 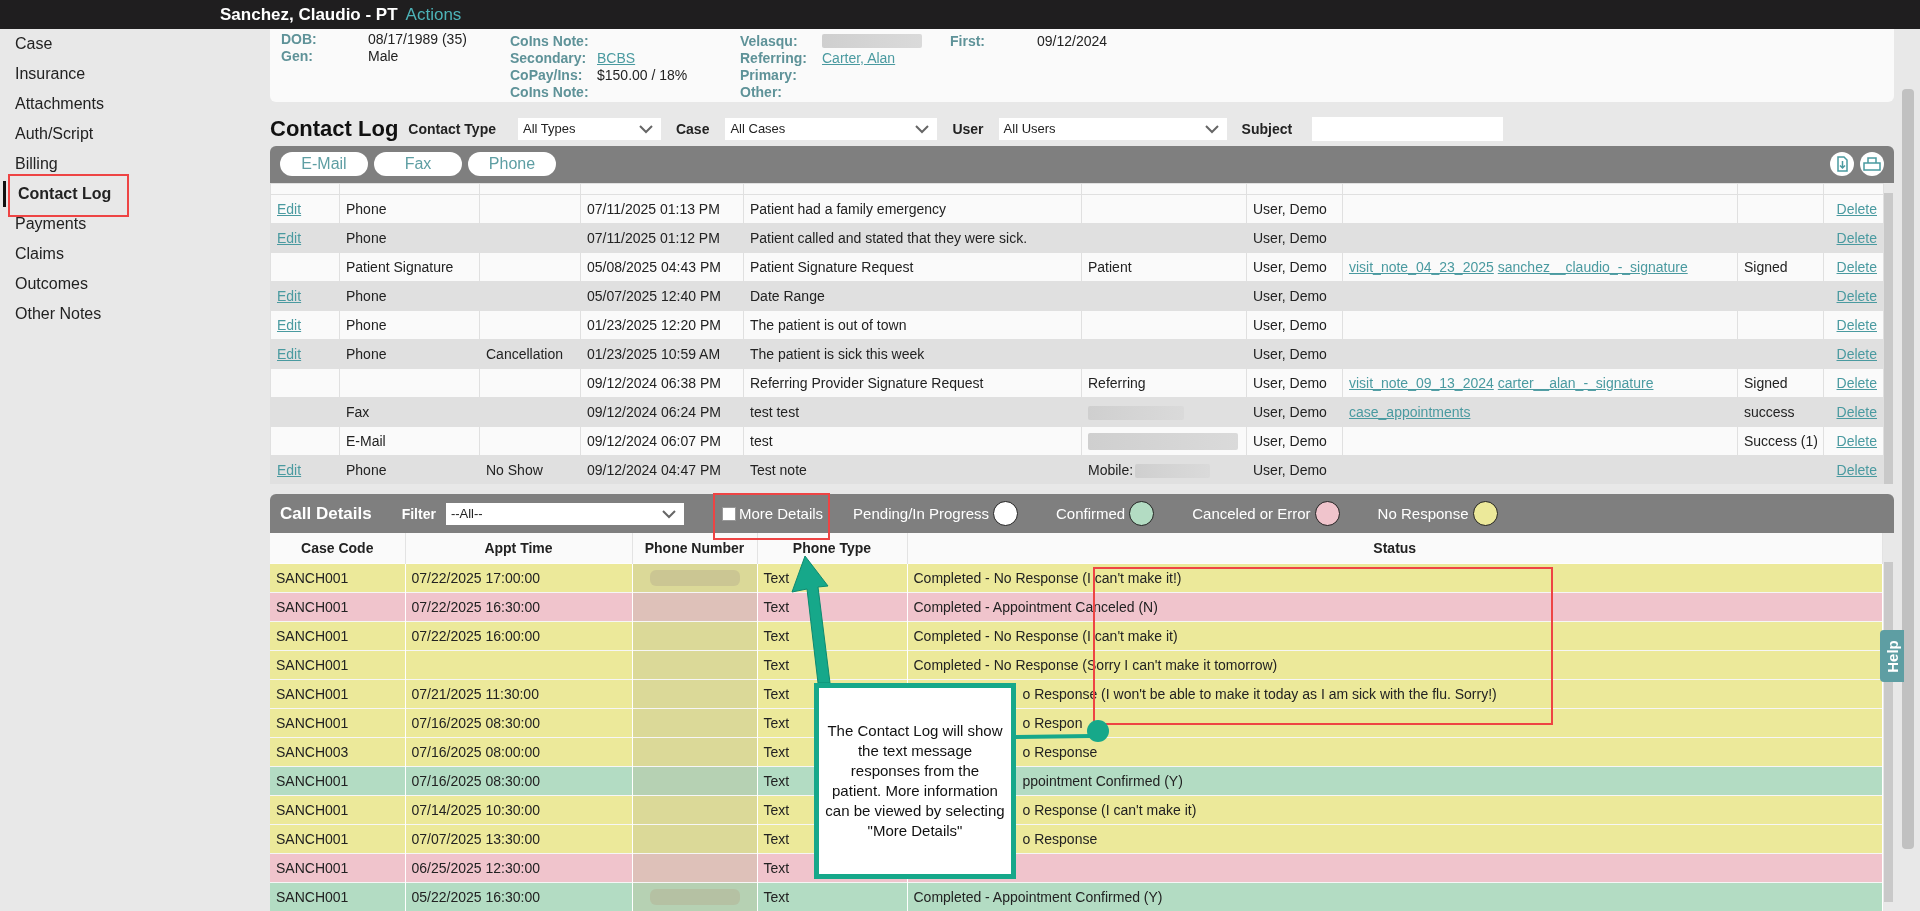 What do you see at coordinates (654, 354) in the screenshot?
I see `table-cell: 01/23/2025 10:59 AM` at bounding box center [654, 354].